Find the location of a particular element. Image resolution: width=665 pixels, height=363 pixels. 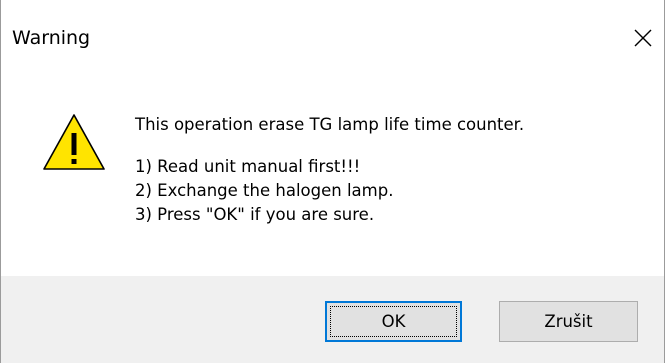

focus-ring is located at coordinates (393, 321).